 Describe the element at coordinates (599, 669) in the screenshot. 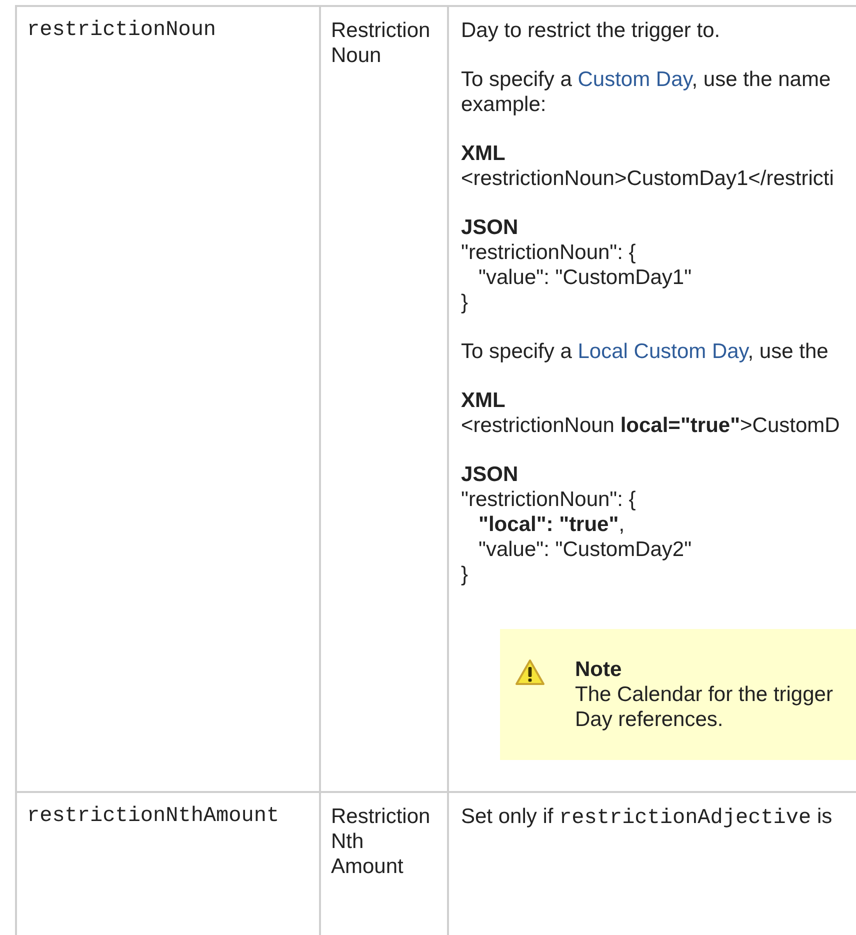

I see `note-title: Note` at that location.